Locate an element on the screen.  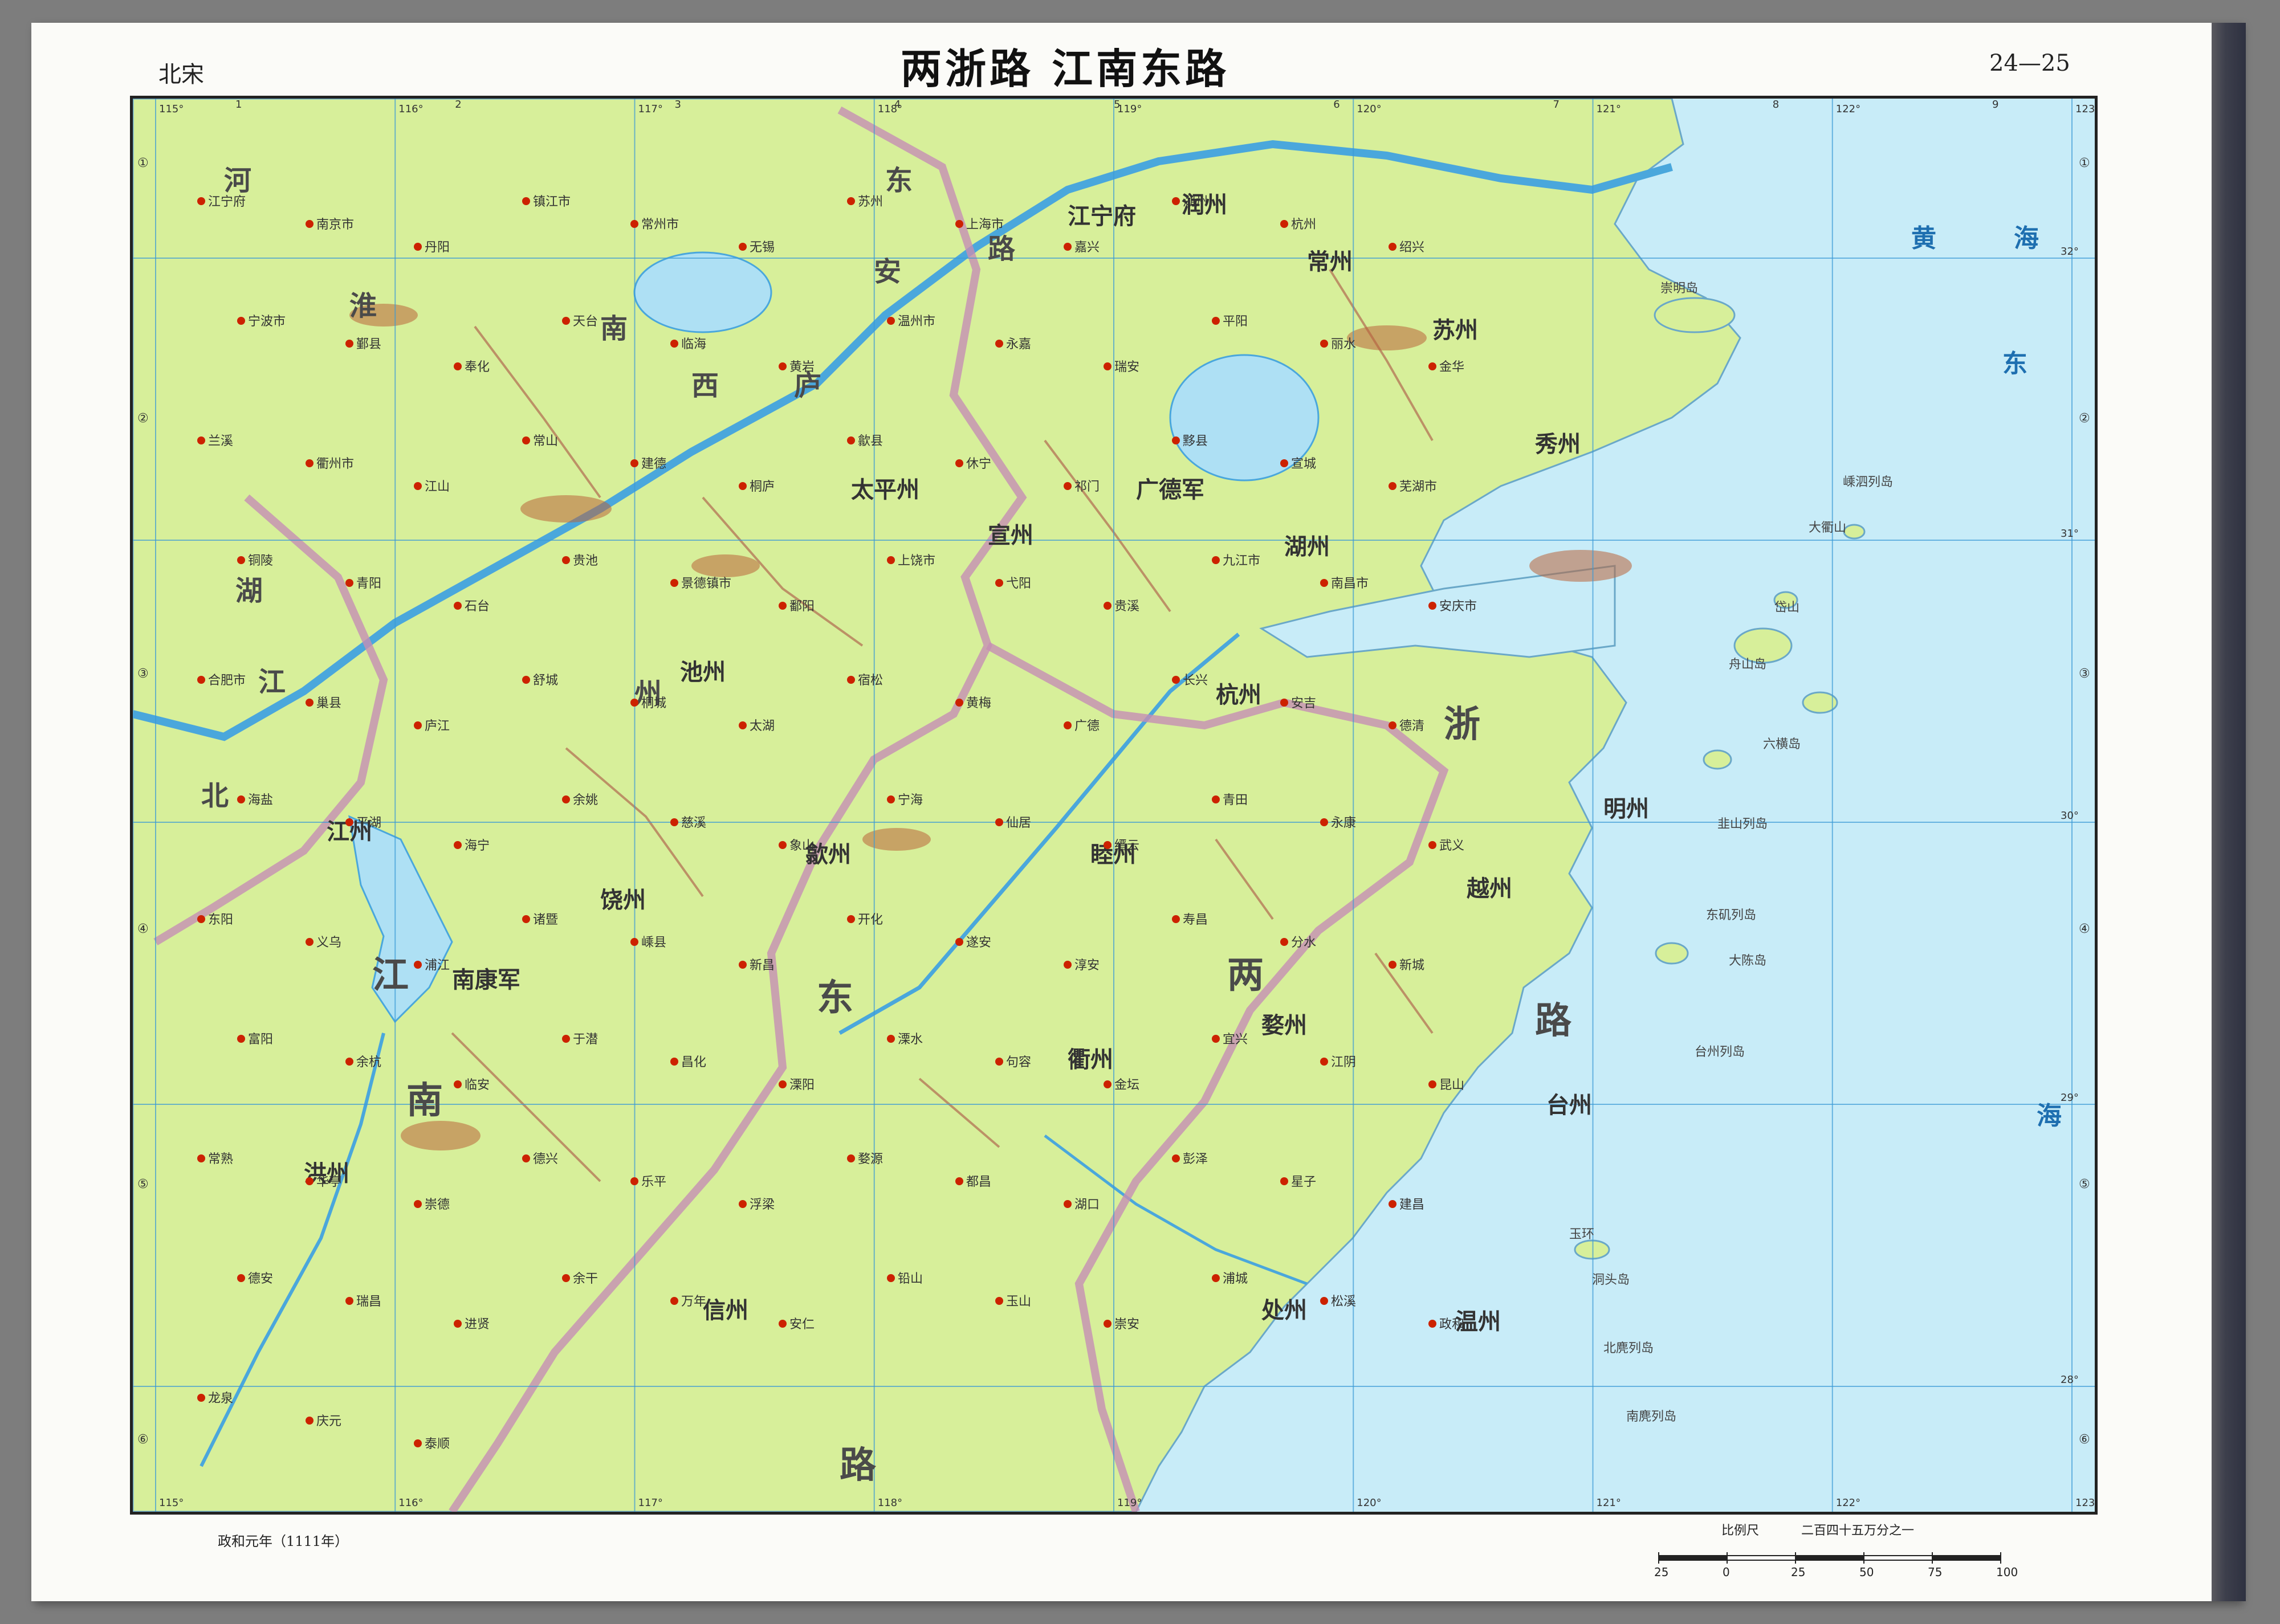
city-label: 德安 is located at coordinates (260, 1279).